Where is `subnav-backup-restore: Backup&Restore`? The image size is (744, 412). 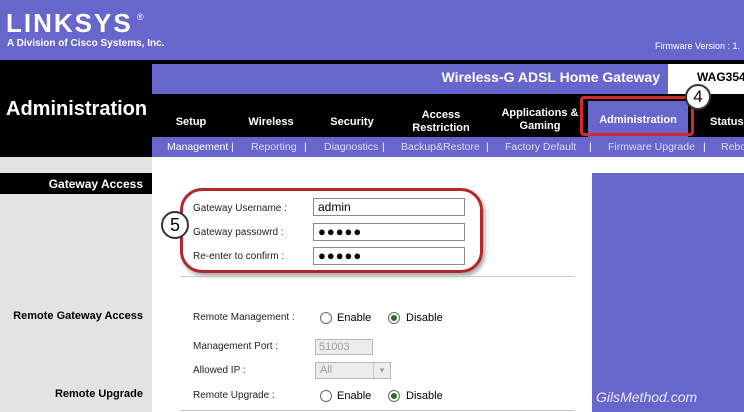 subnav-backup-restore: Backup&Restore is located at coordinates (440, 147).